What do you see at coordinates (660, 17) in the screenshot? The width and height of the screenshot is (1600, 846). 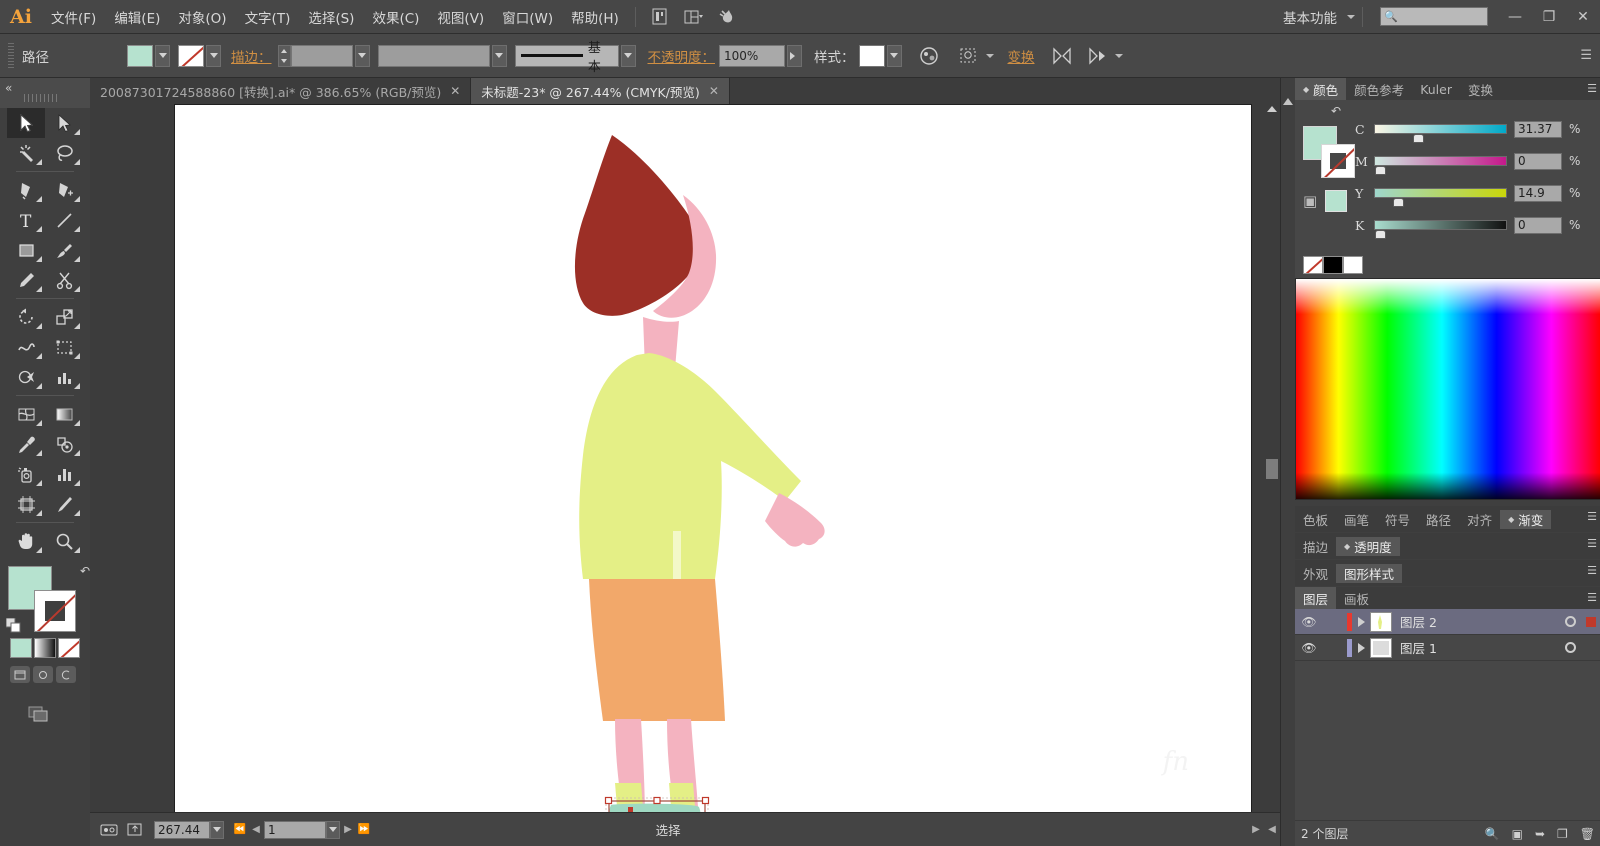 I see `bridge-icon` at bounding box center [660, 17].